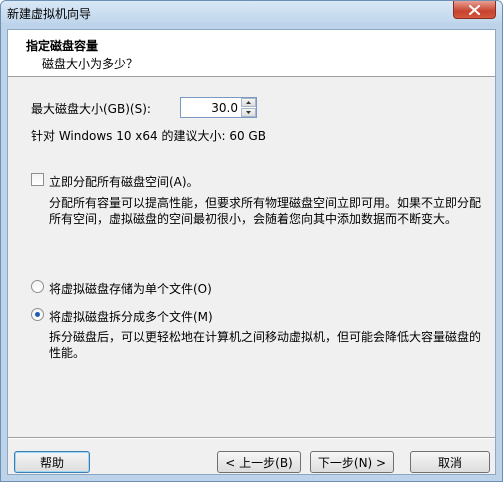  What do you see at coordinates (49, 14) in the screenshot?
I see `window-title: 新建虚拟机向导` at bounding box center [49, 14].